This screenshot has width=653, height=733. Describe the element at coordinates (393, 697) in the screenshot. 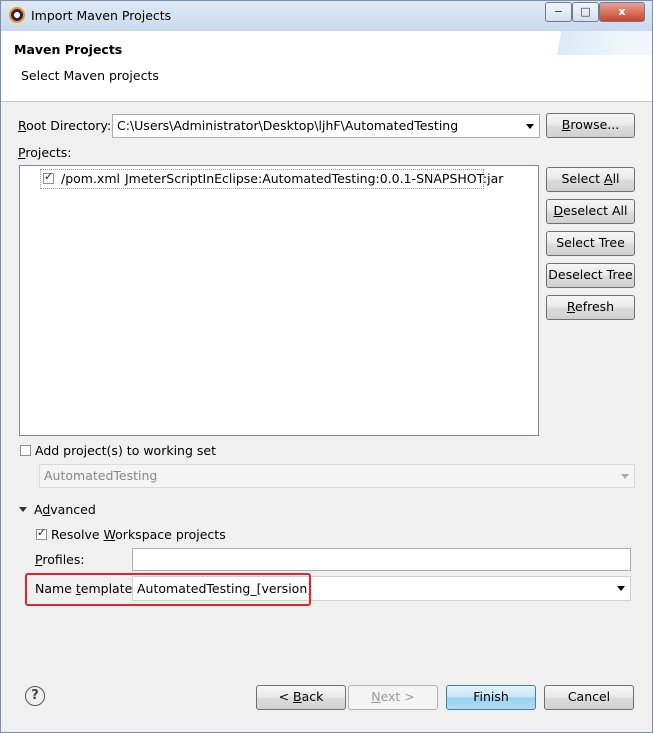

I see `next-button: Next >` at that location.